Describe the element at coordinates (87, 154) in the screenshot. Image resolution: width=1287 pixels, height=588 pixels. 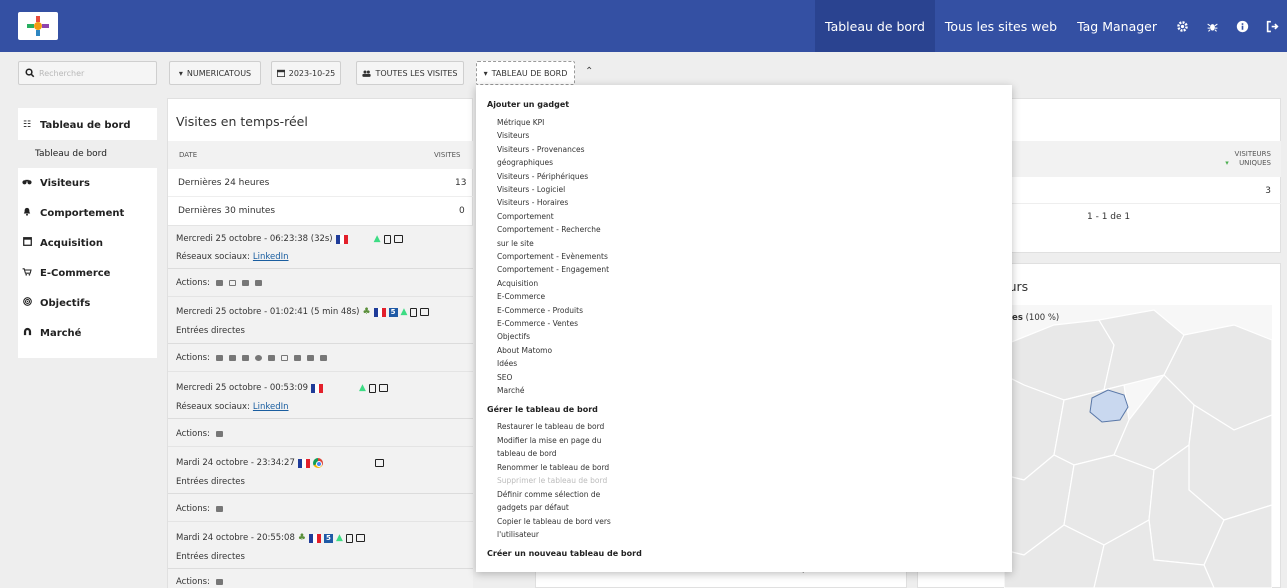
I see `menu-dashboard-sub: Tableau de bord` at that location.